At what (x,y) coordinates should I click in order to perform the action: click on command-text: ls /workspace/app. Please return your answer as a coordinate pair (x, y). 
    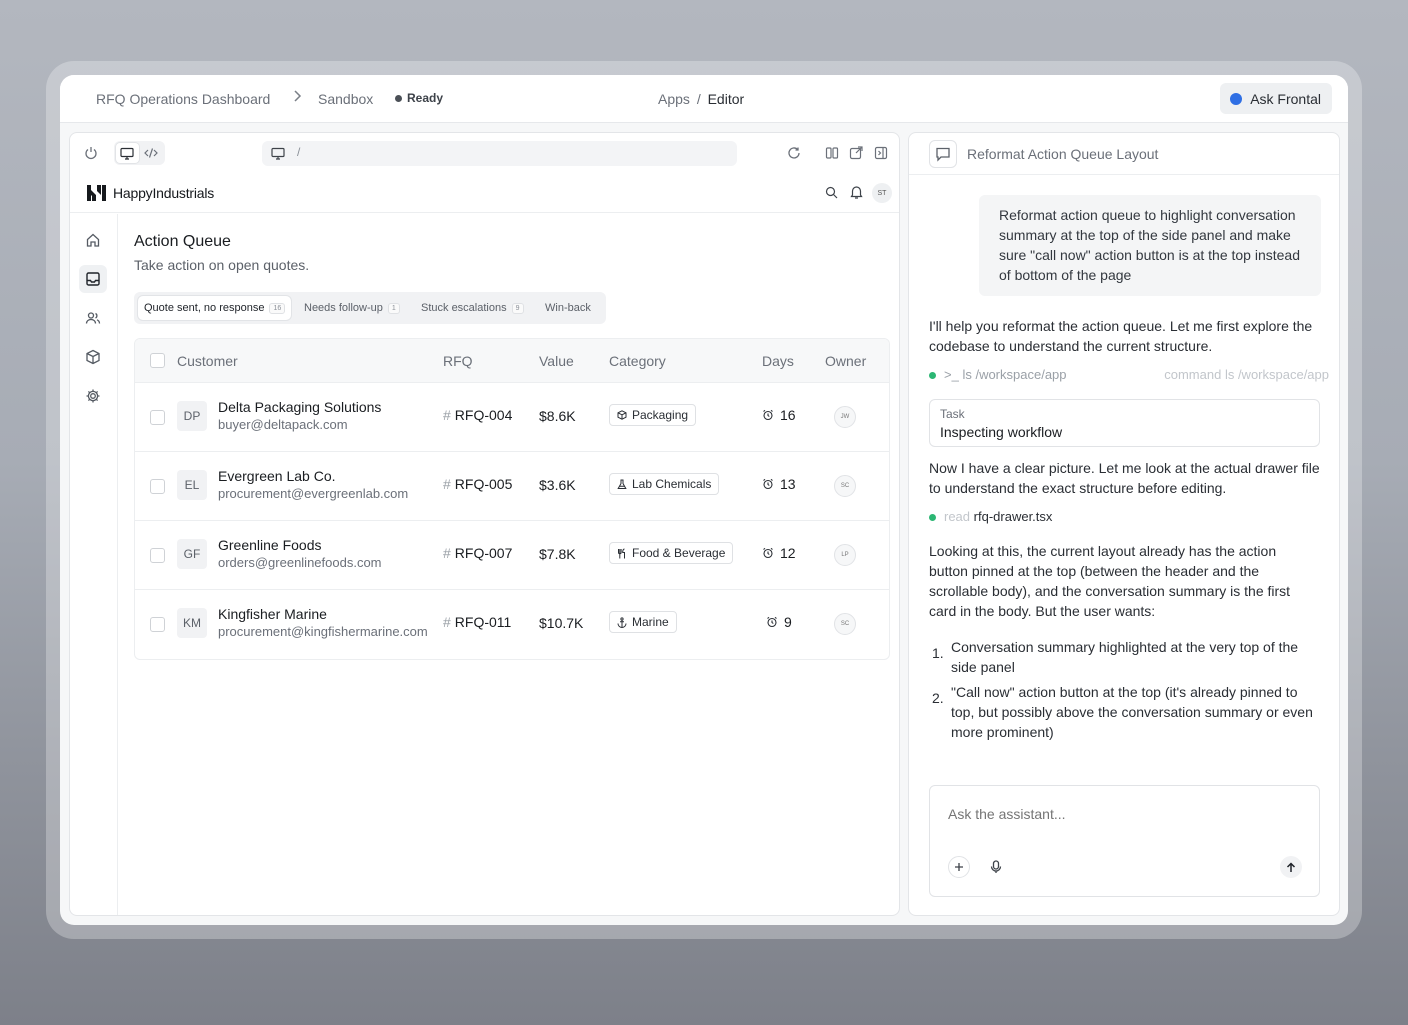
    Looking at the image, I should click on (1014, 374).